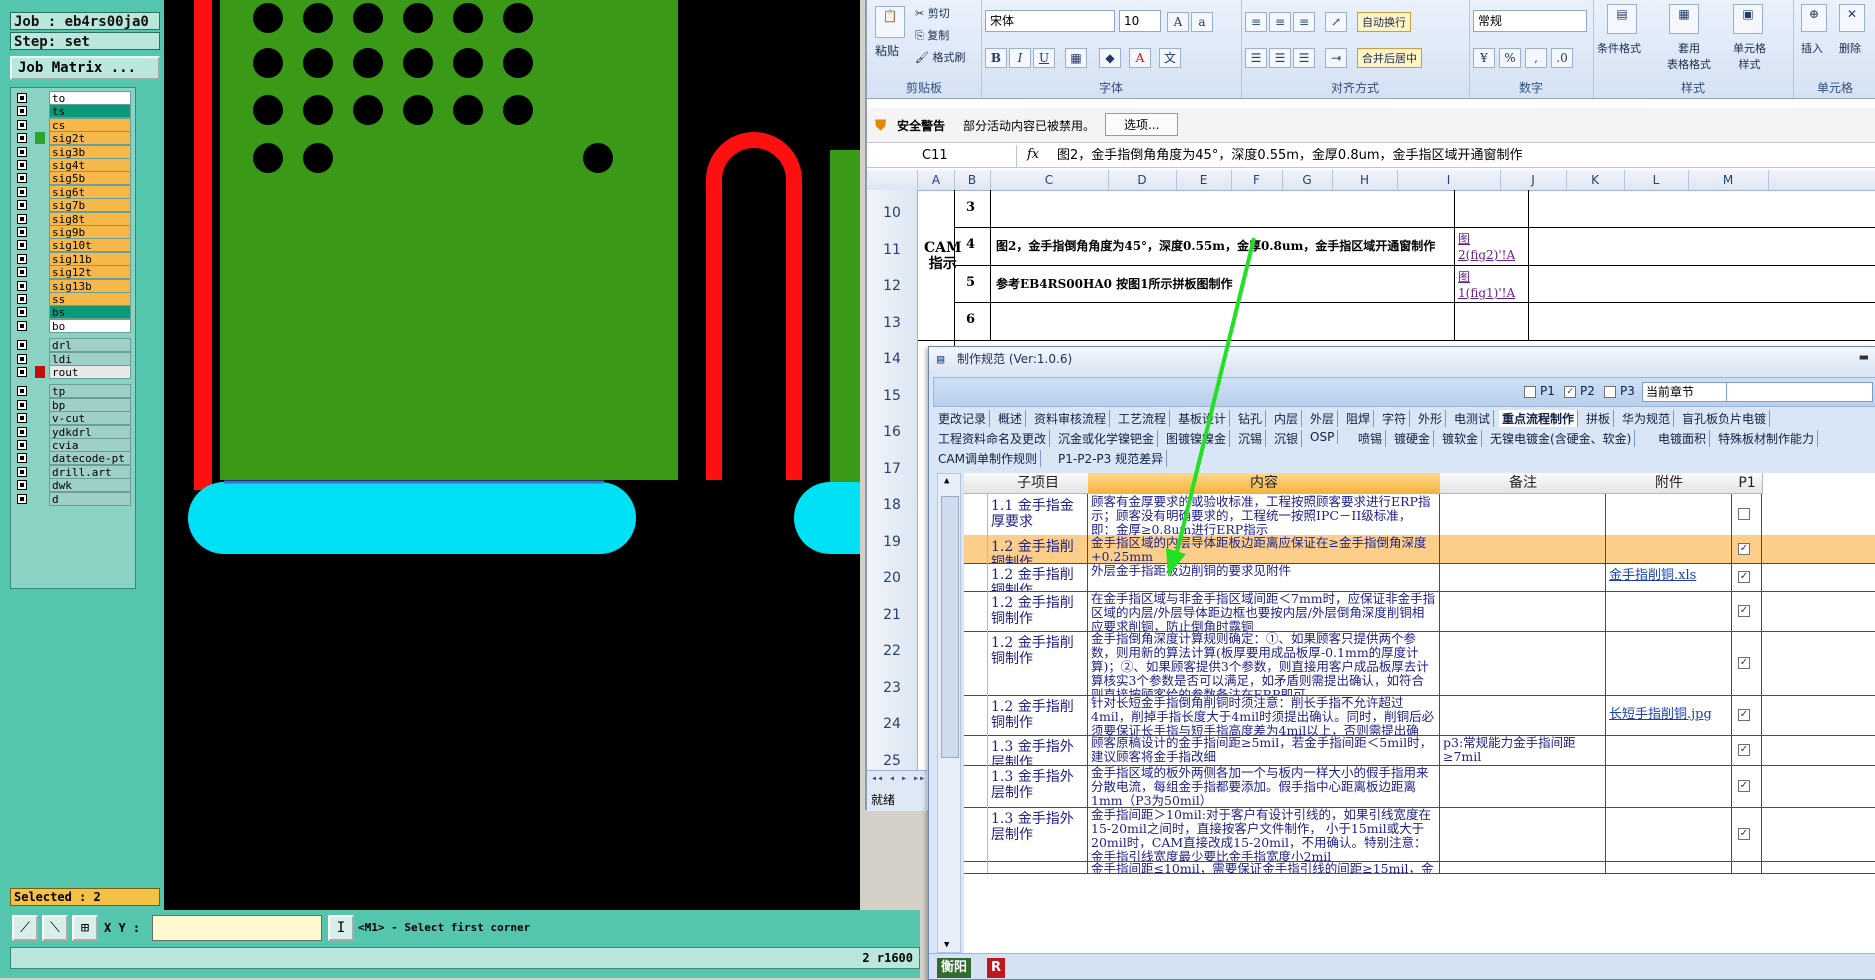 This screenshot has width=1875, height=980. I want to click on layer-name: d, so click(90, 498).